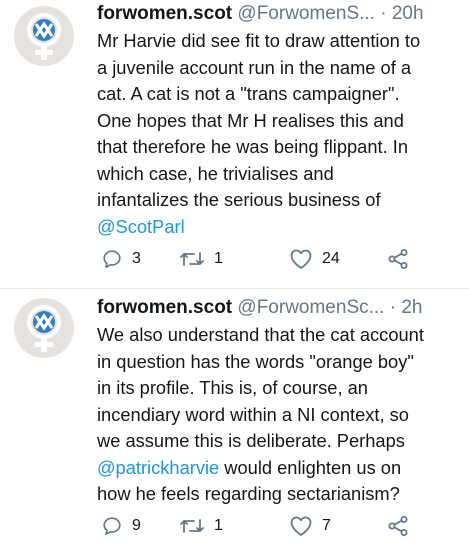  What do you see at coordinates (232, 387) in the screenshot?
I see `tweet-text-line: in its profile. This is, of course, an` at bounding box center [232, 387].